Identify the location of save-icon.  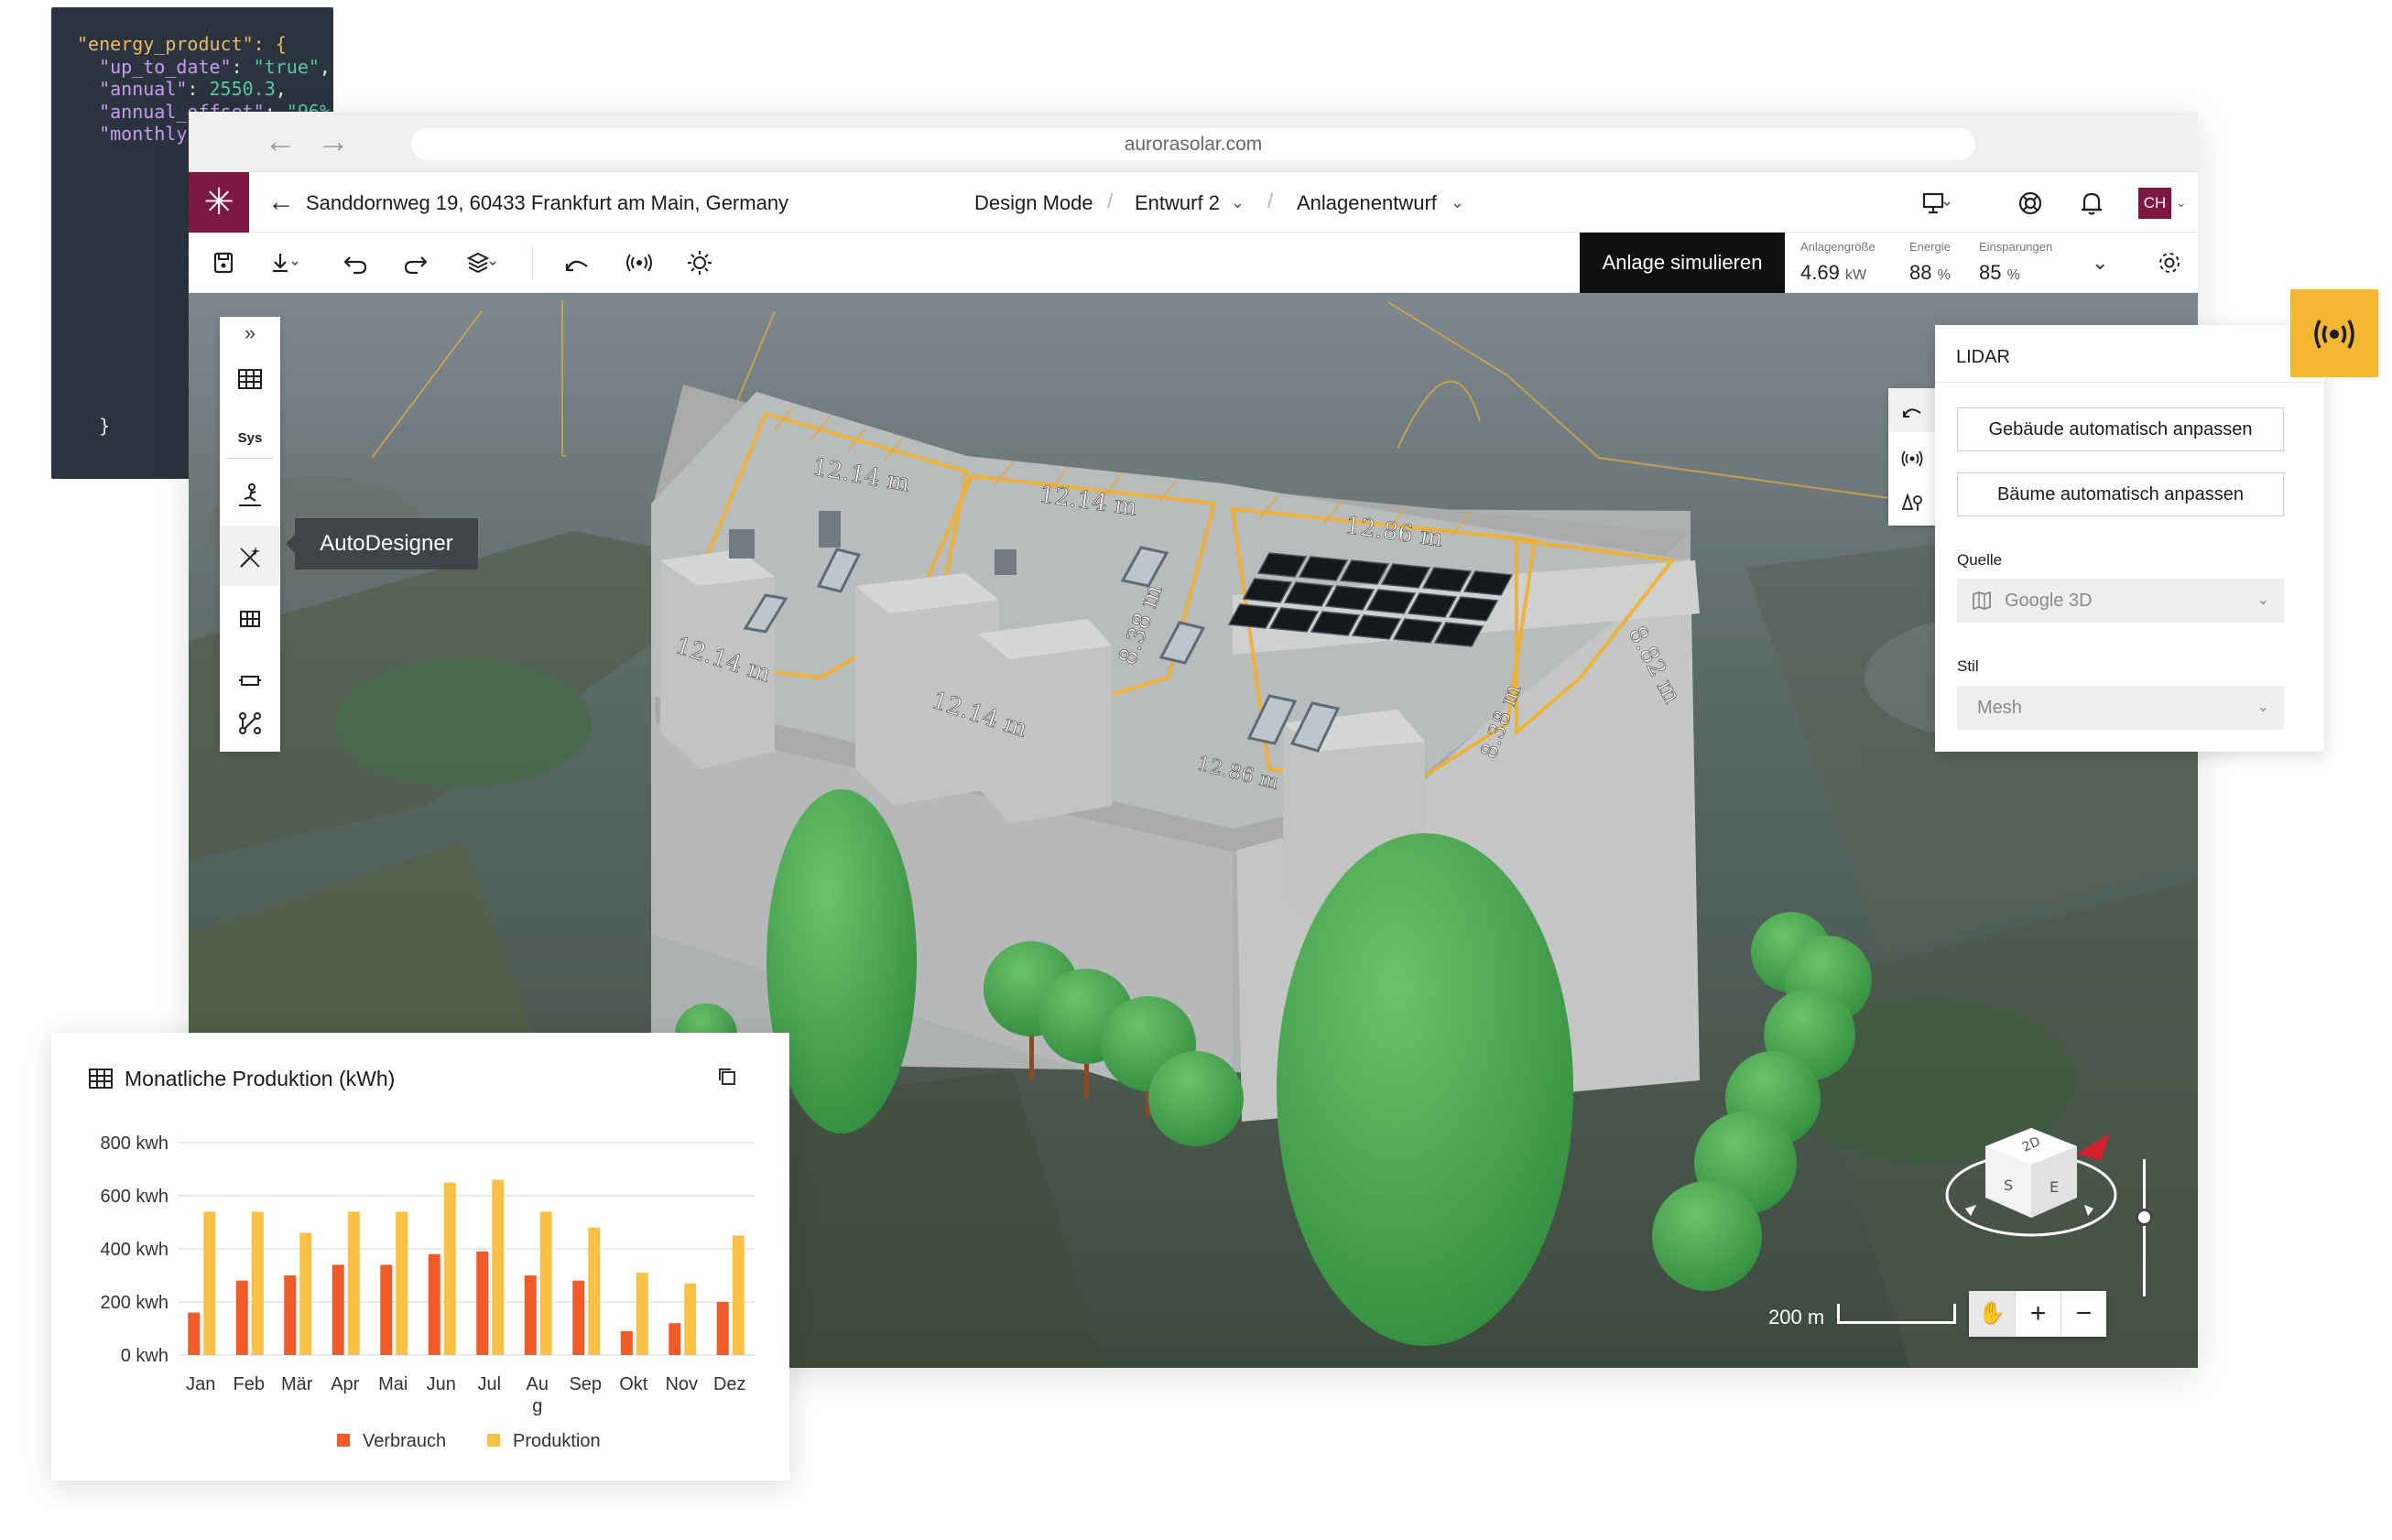
(223, 262).